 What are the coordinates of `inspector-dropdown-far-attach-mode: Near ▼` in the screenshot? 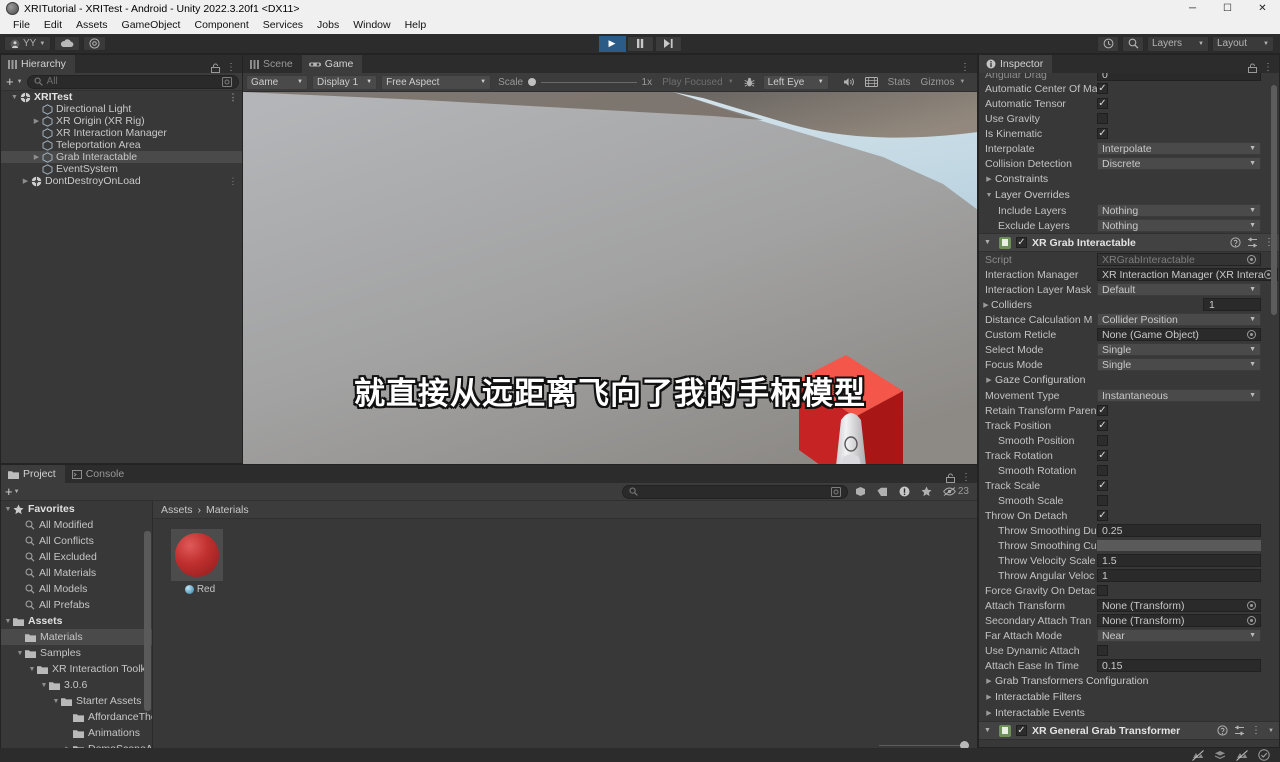 It's located at (1179, 635).